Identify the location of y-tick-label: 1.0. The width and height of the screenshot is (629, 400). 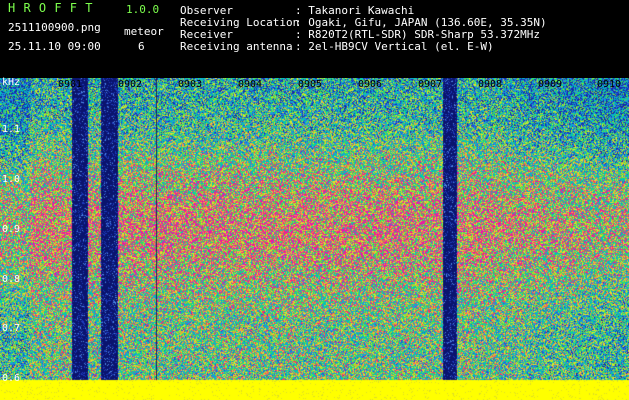
(11, 179).